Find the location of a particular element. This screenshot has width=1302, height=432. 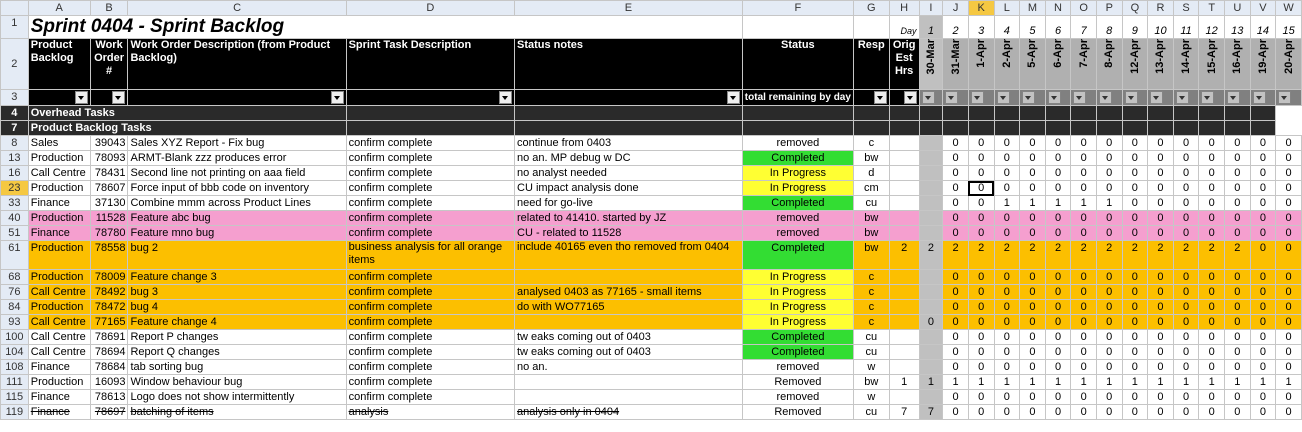

row-header: 1 is located at coordinates (14, 27).